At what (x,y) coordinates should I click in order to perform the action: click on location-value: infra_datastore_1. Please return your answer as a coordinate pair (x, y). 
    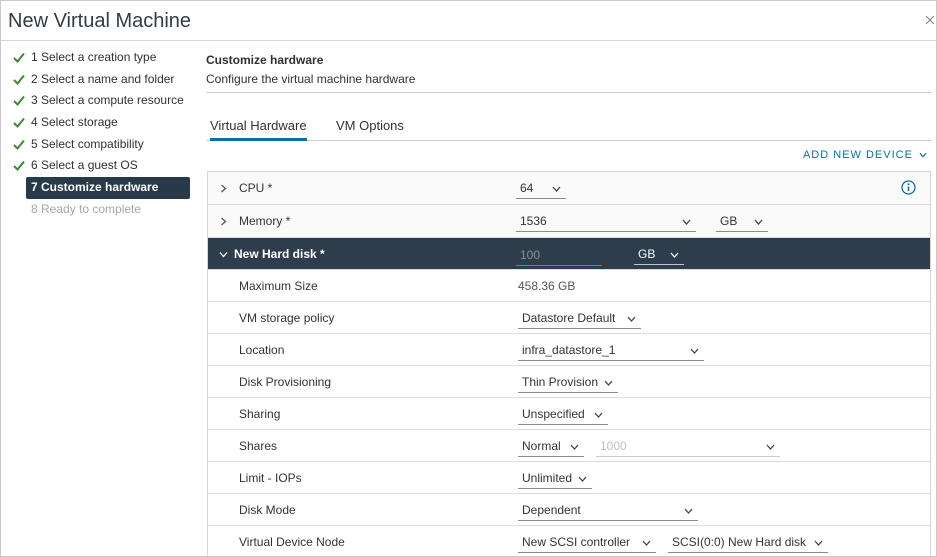
    Looking at the image, I should click on (569, 350).